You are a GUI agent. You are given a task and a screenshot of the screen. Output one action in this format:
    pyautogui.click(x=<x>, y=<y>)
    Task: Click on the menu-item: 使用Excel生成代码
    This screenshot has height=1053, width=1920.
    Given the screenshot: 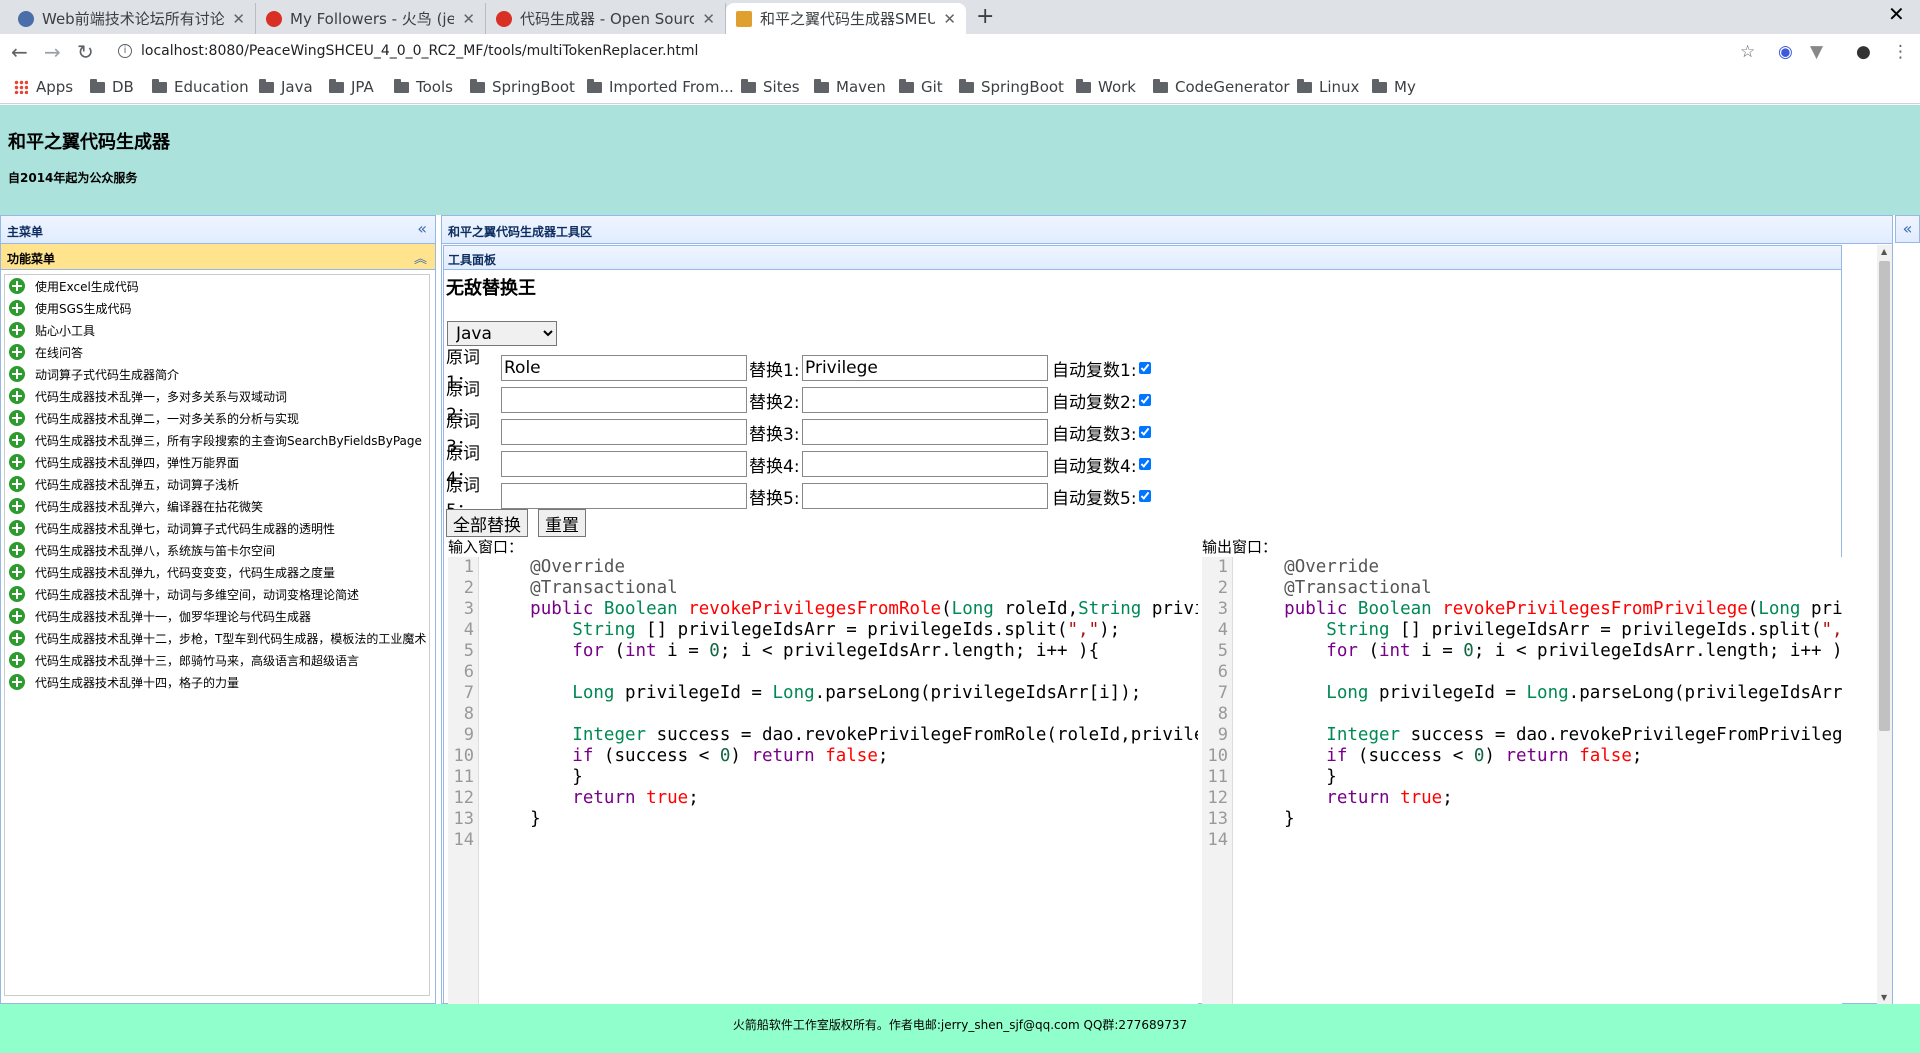 What is the action you would take?
    pyautogui.click(x=217, y=286)
    